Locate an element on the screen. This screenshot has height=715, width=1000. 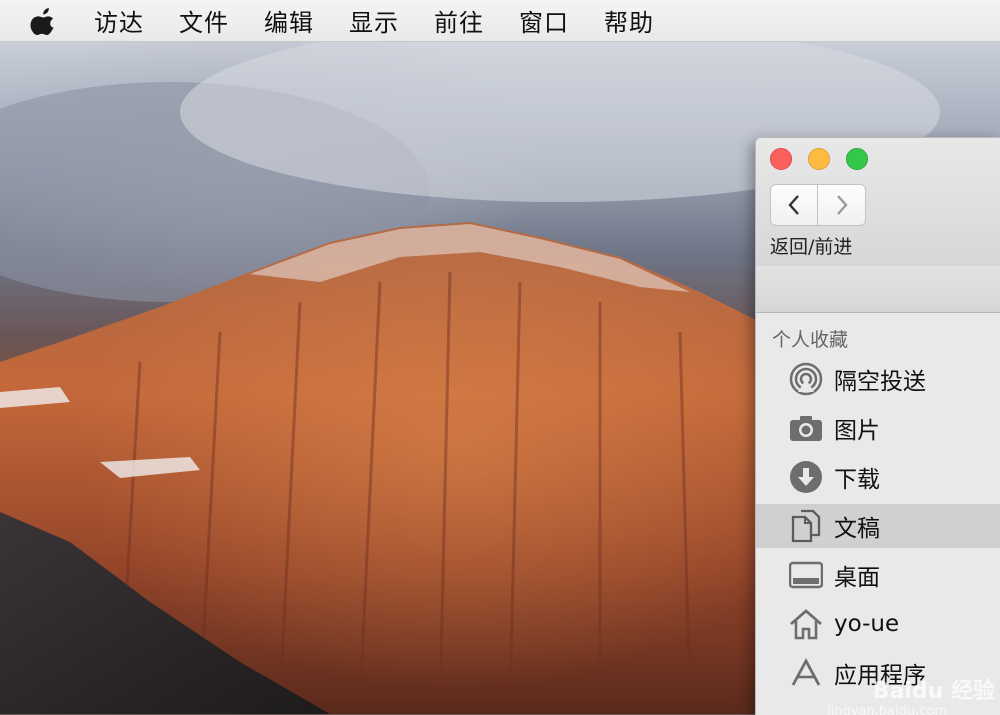
menu-help: 帮助 is located at coordinates (629, 20).